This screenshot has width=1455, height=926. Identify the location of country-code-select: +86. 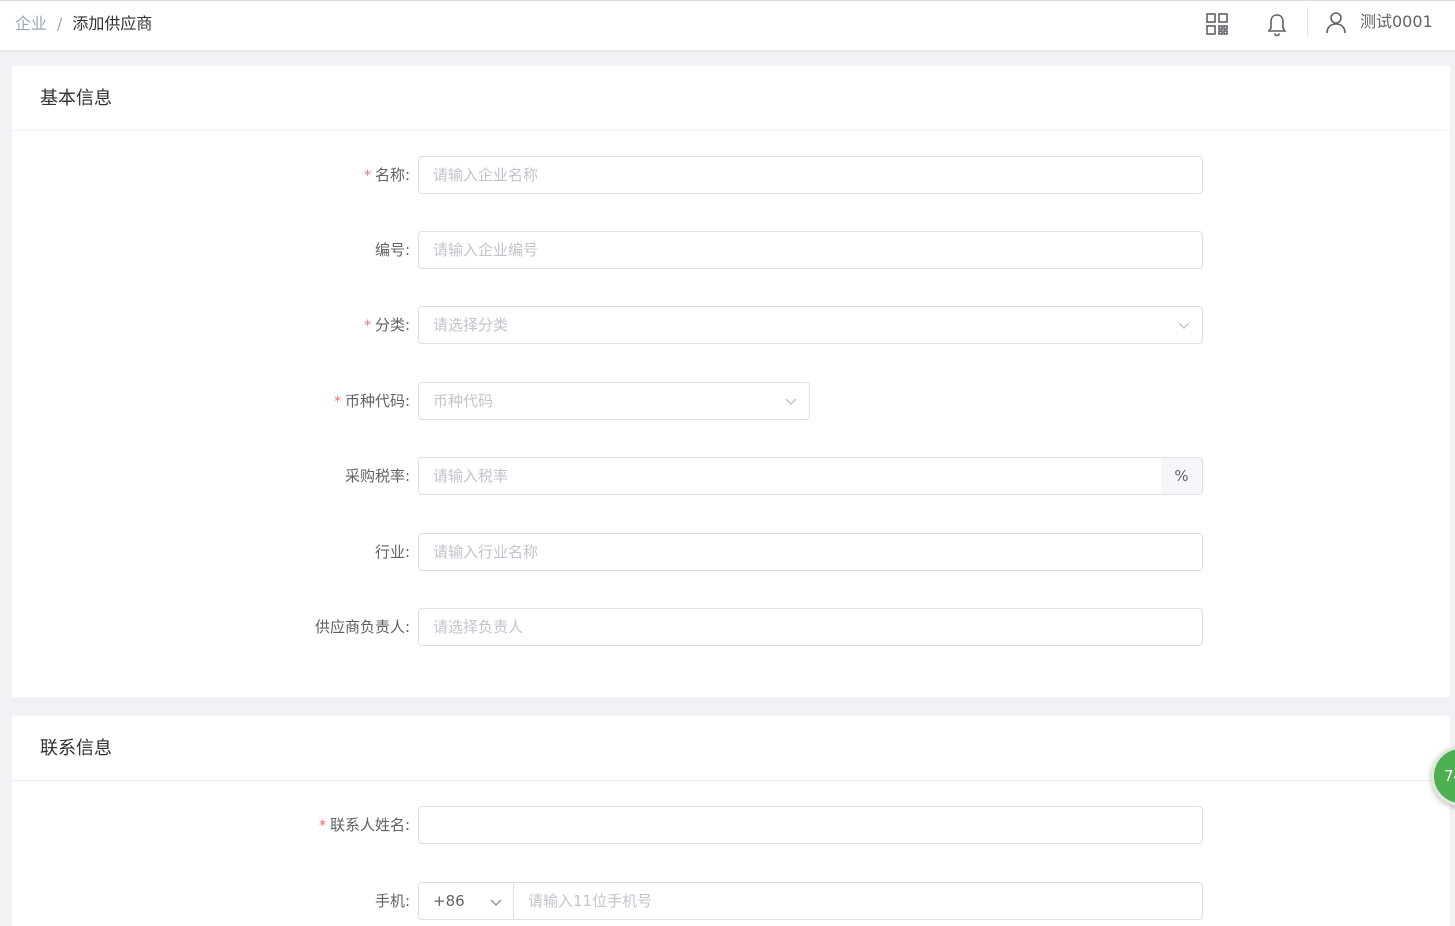
(466, 901).